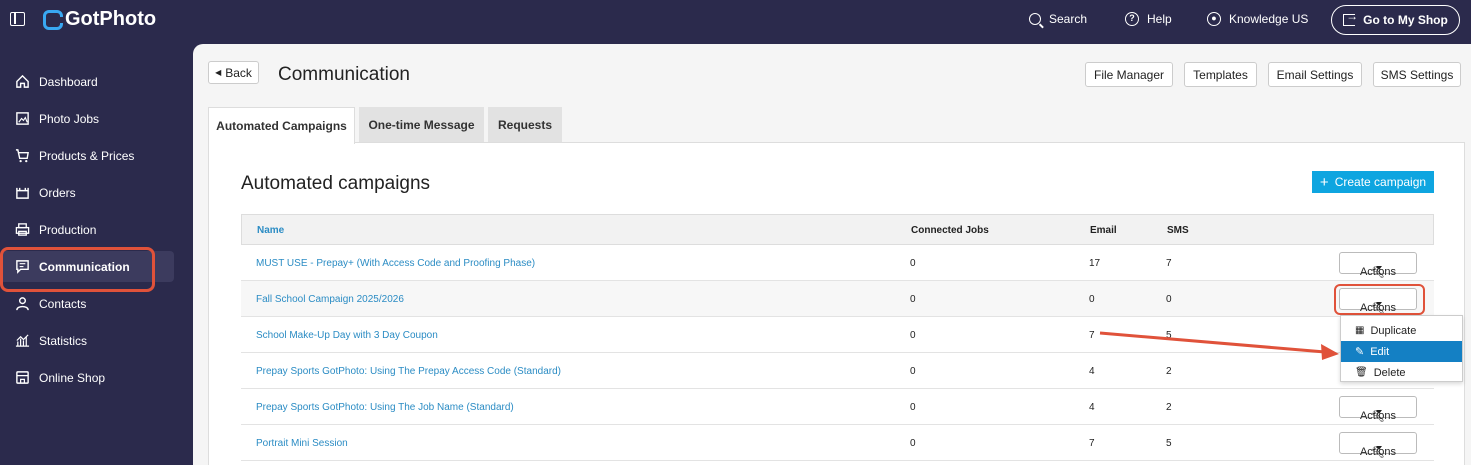 This screenshot has height=465, width=1471. I want to click on caret-left-icon: ◀, so click(218, 72).